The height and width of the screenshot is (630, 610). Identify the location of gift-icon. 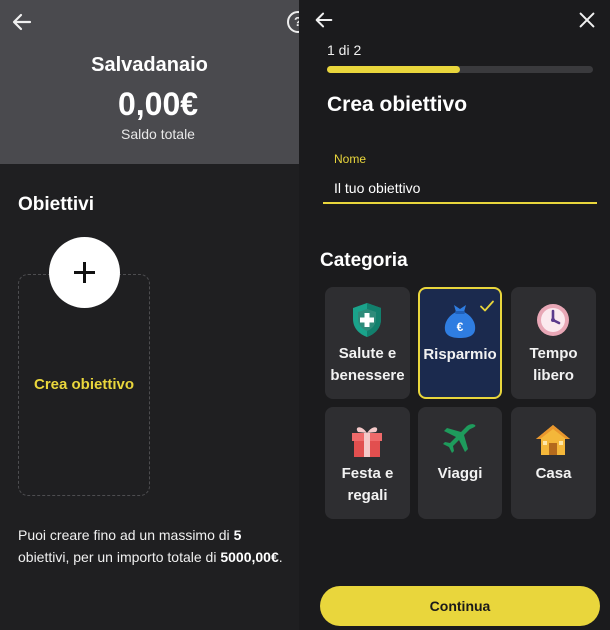
(367, 442).